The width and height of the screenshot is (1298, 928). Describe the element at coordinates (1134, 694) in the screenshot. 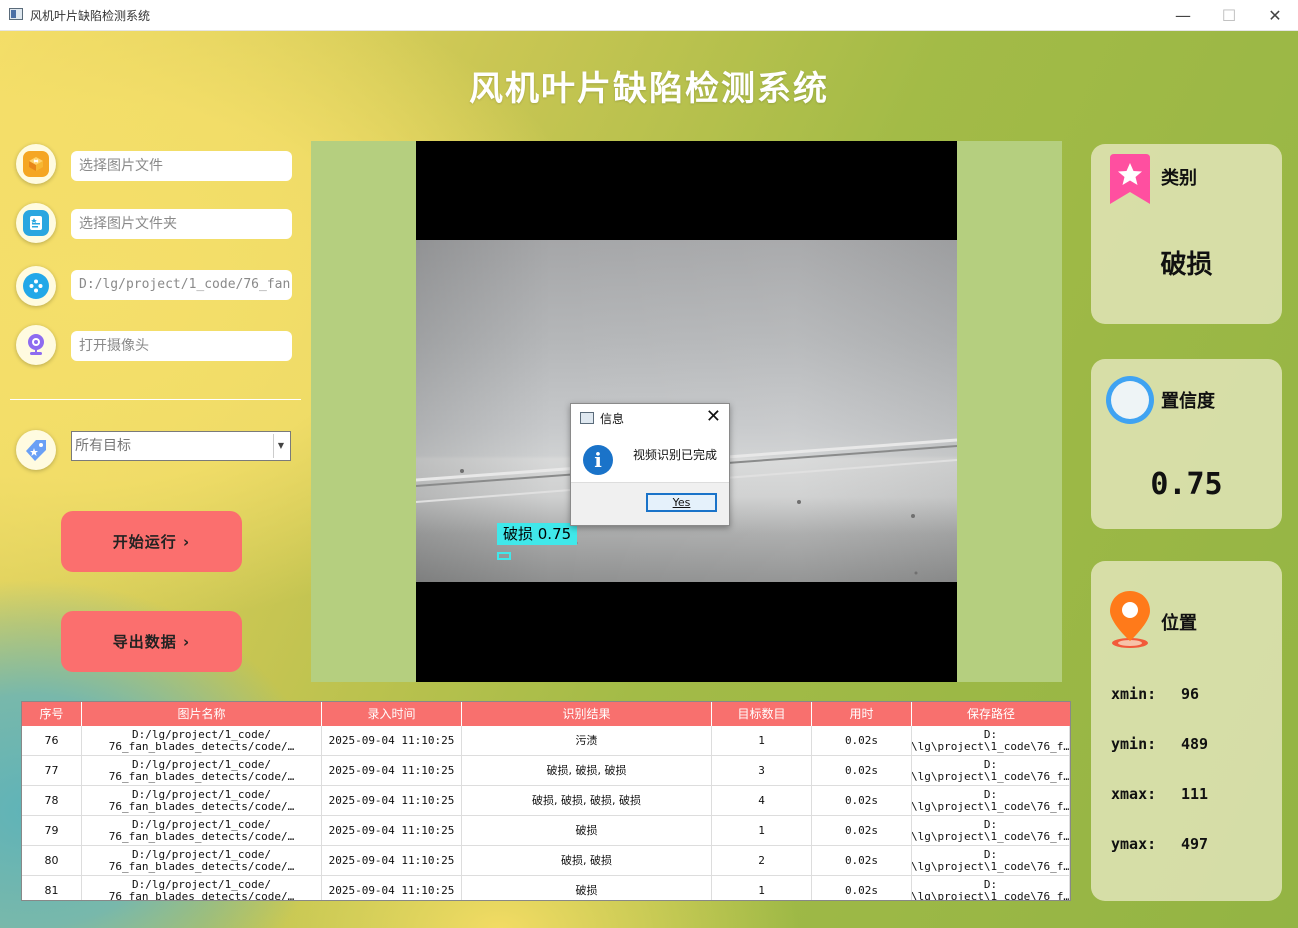

I see `xmin-label: xmin:` at that location.